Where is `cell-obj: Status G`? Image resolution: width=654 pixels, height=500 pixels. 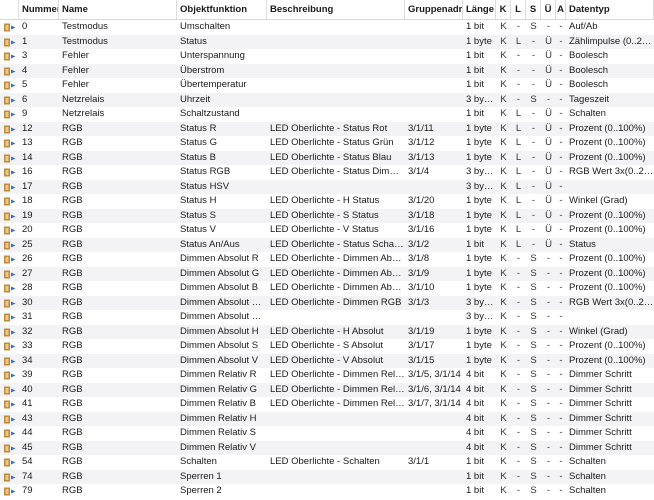
cell-obj: Status G is located at coordinates (198, 142).